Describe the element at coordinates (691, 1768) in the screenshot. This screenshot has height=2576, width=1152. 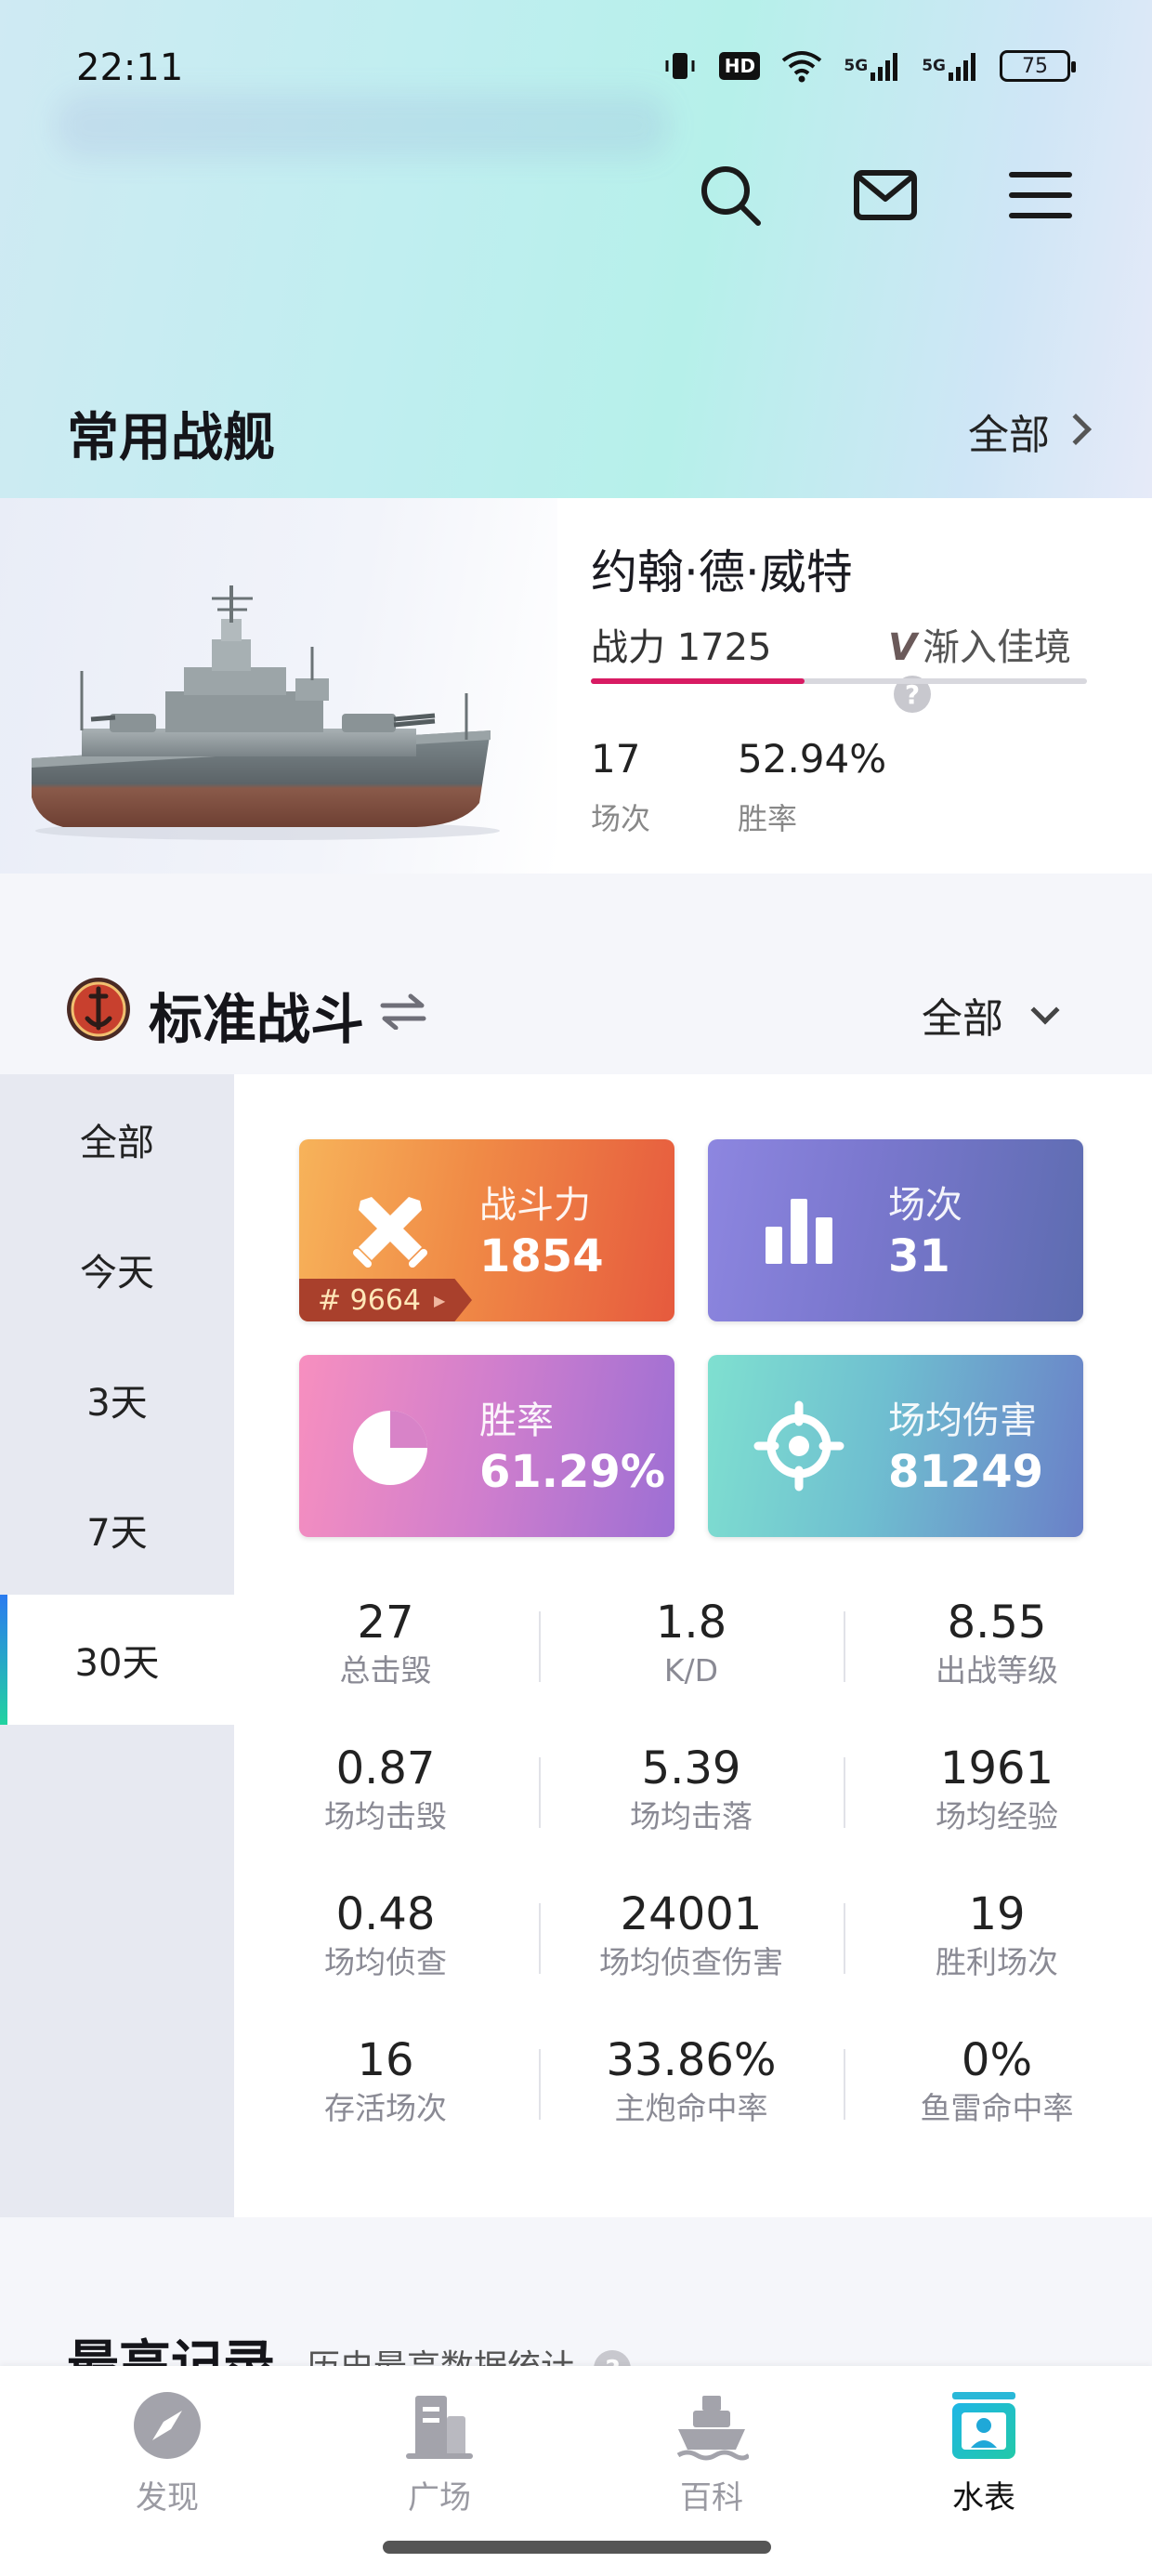
I see `stat-value: 5.39` at that location.